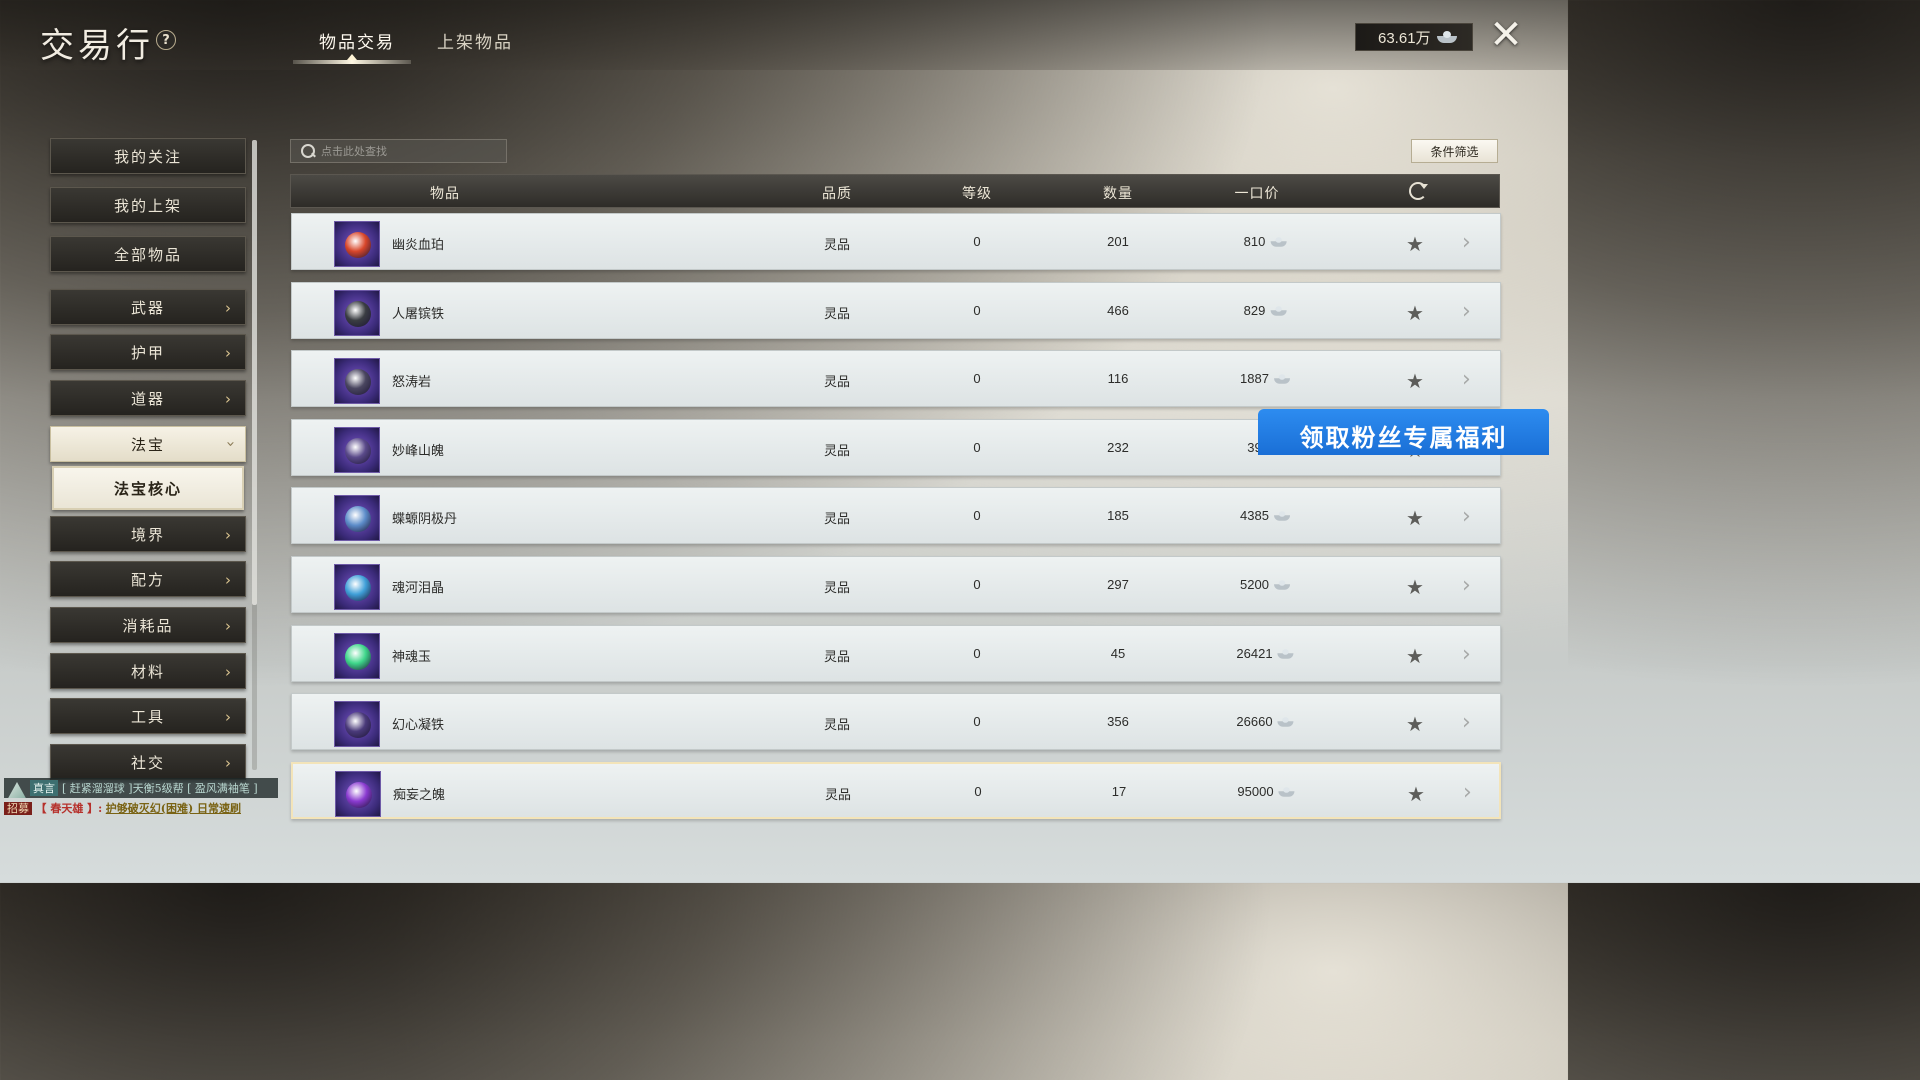 The width and height of the screenshot is (1920, 1080). I want to click on table-header: 物品 品质 等级 数量 一口价, so click(895, 191).